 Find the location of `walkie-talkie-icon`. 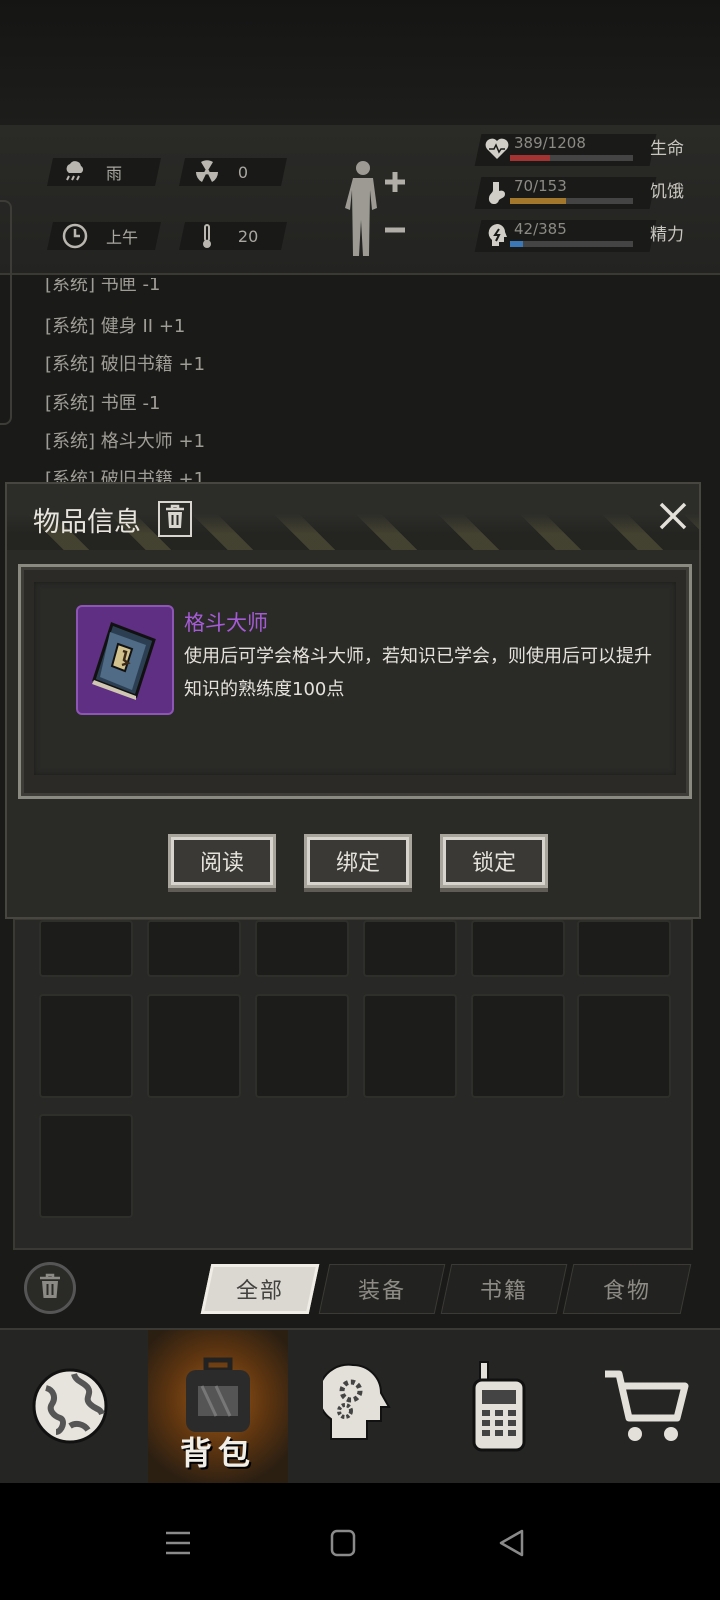

walkie-talkie-icon is located at coordinates (498, 1408).